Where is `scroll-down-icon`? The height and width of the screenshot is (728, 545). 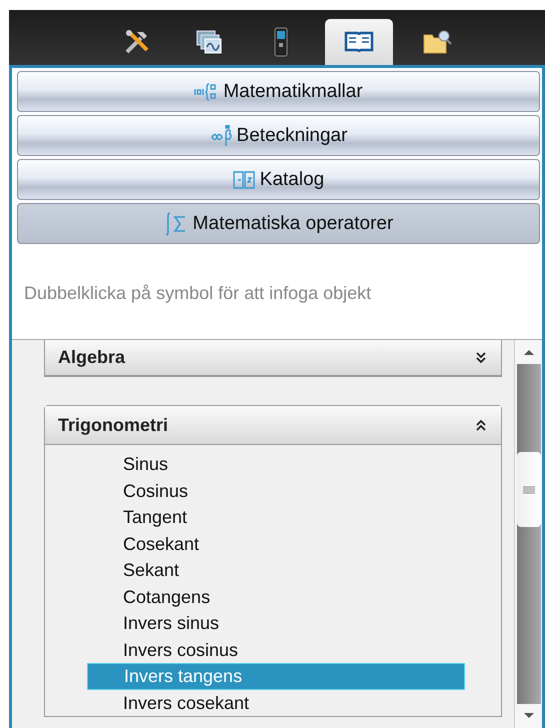
scroll-down-icon is located at coordinates (528, 716).